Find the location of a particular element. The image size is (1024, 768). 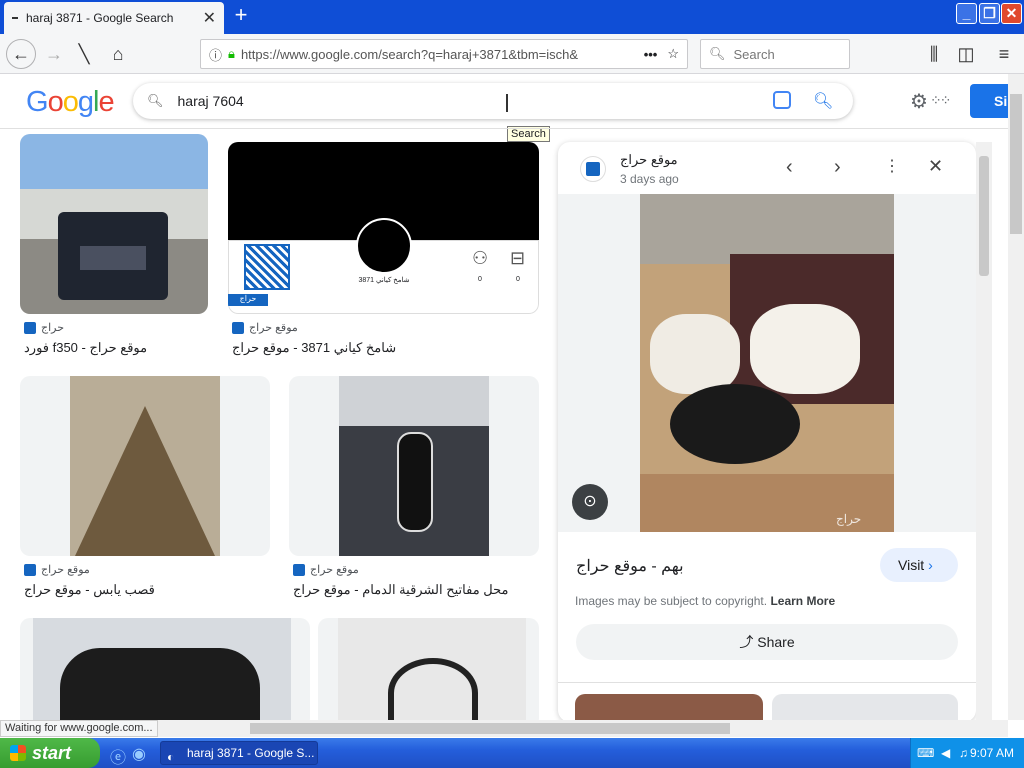

browser-search-box: 🔍︎ Search is located at coordinates (775, 54).